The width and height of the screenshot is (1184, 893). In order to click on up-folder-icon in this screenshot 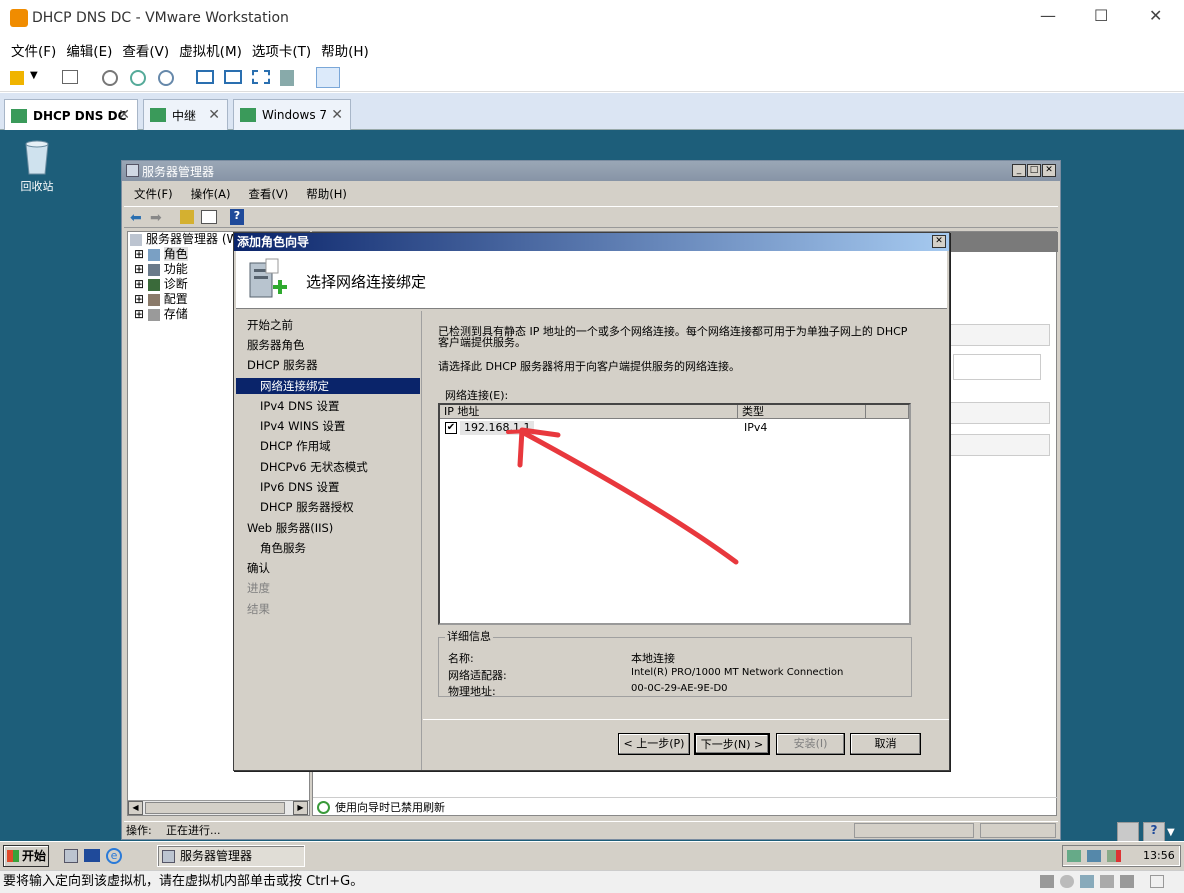, I will do `click(187, 217)`.